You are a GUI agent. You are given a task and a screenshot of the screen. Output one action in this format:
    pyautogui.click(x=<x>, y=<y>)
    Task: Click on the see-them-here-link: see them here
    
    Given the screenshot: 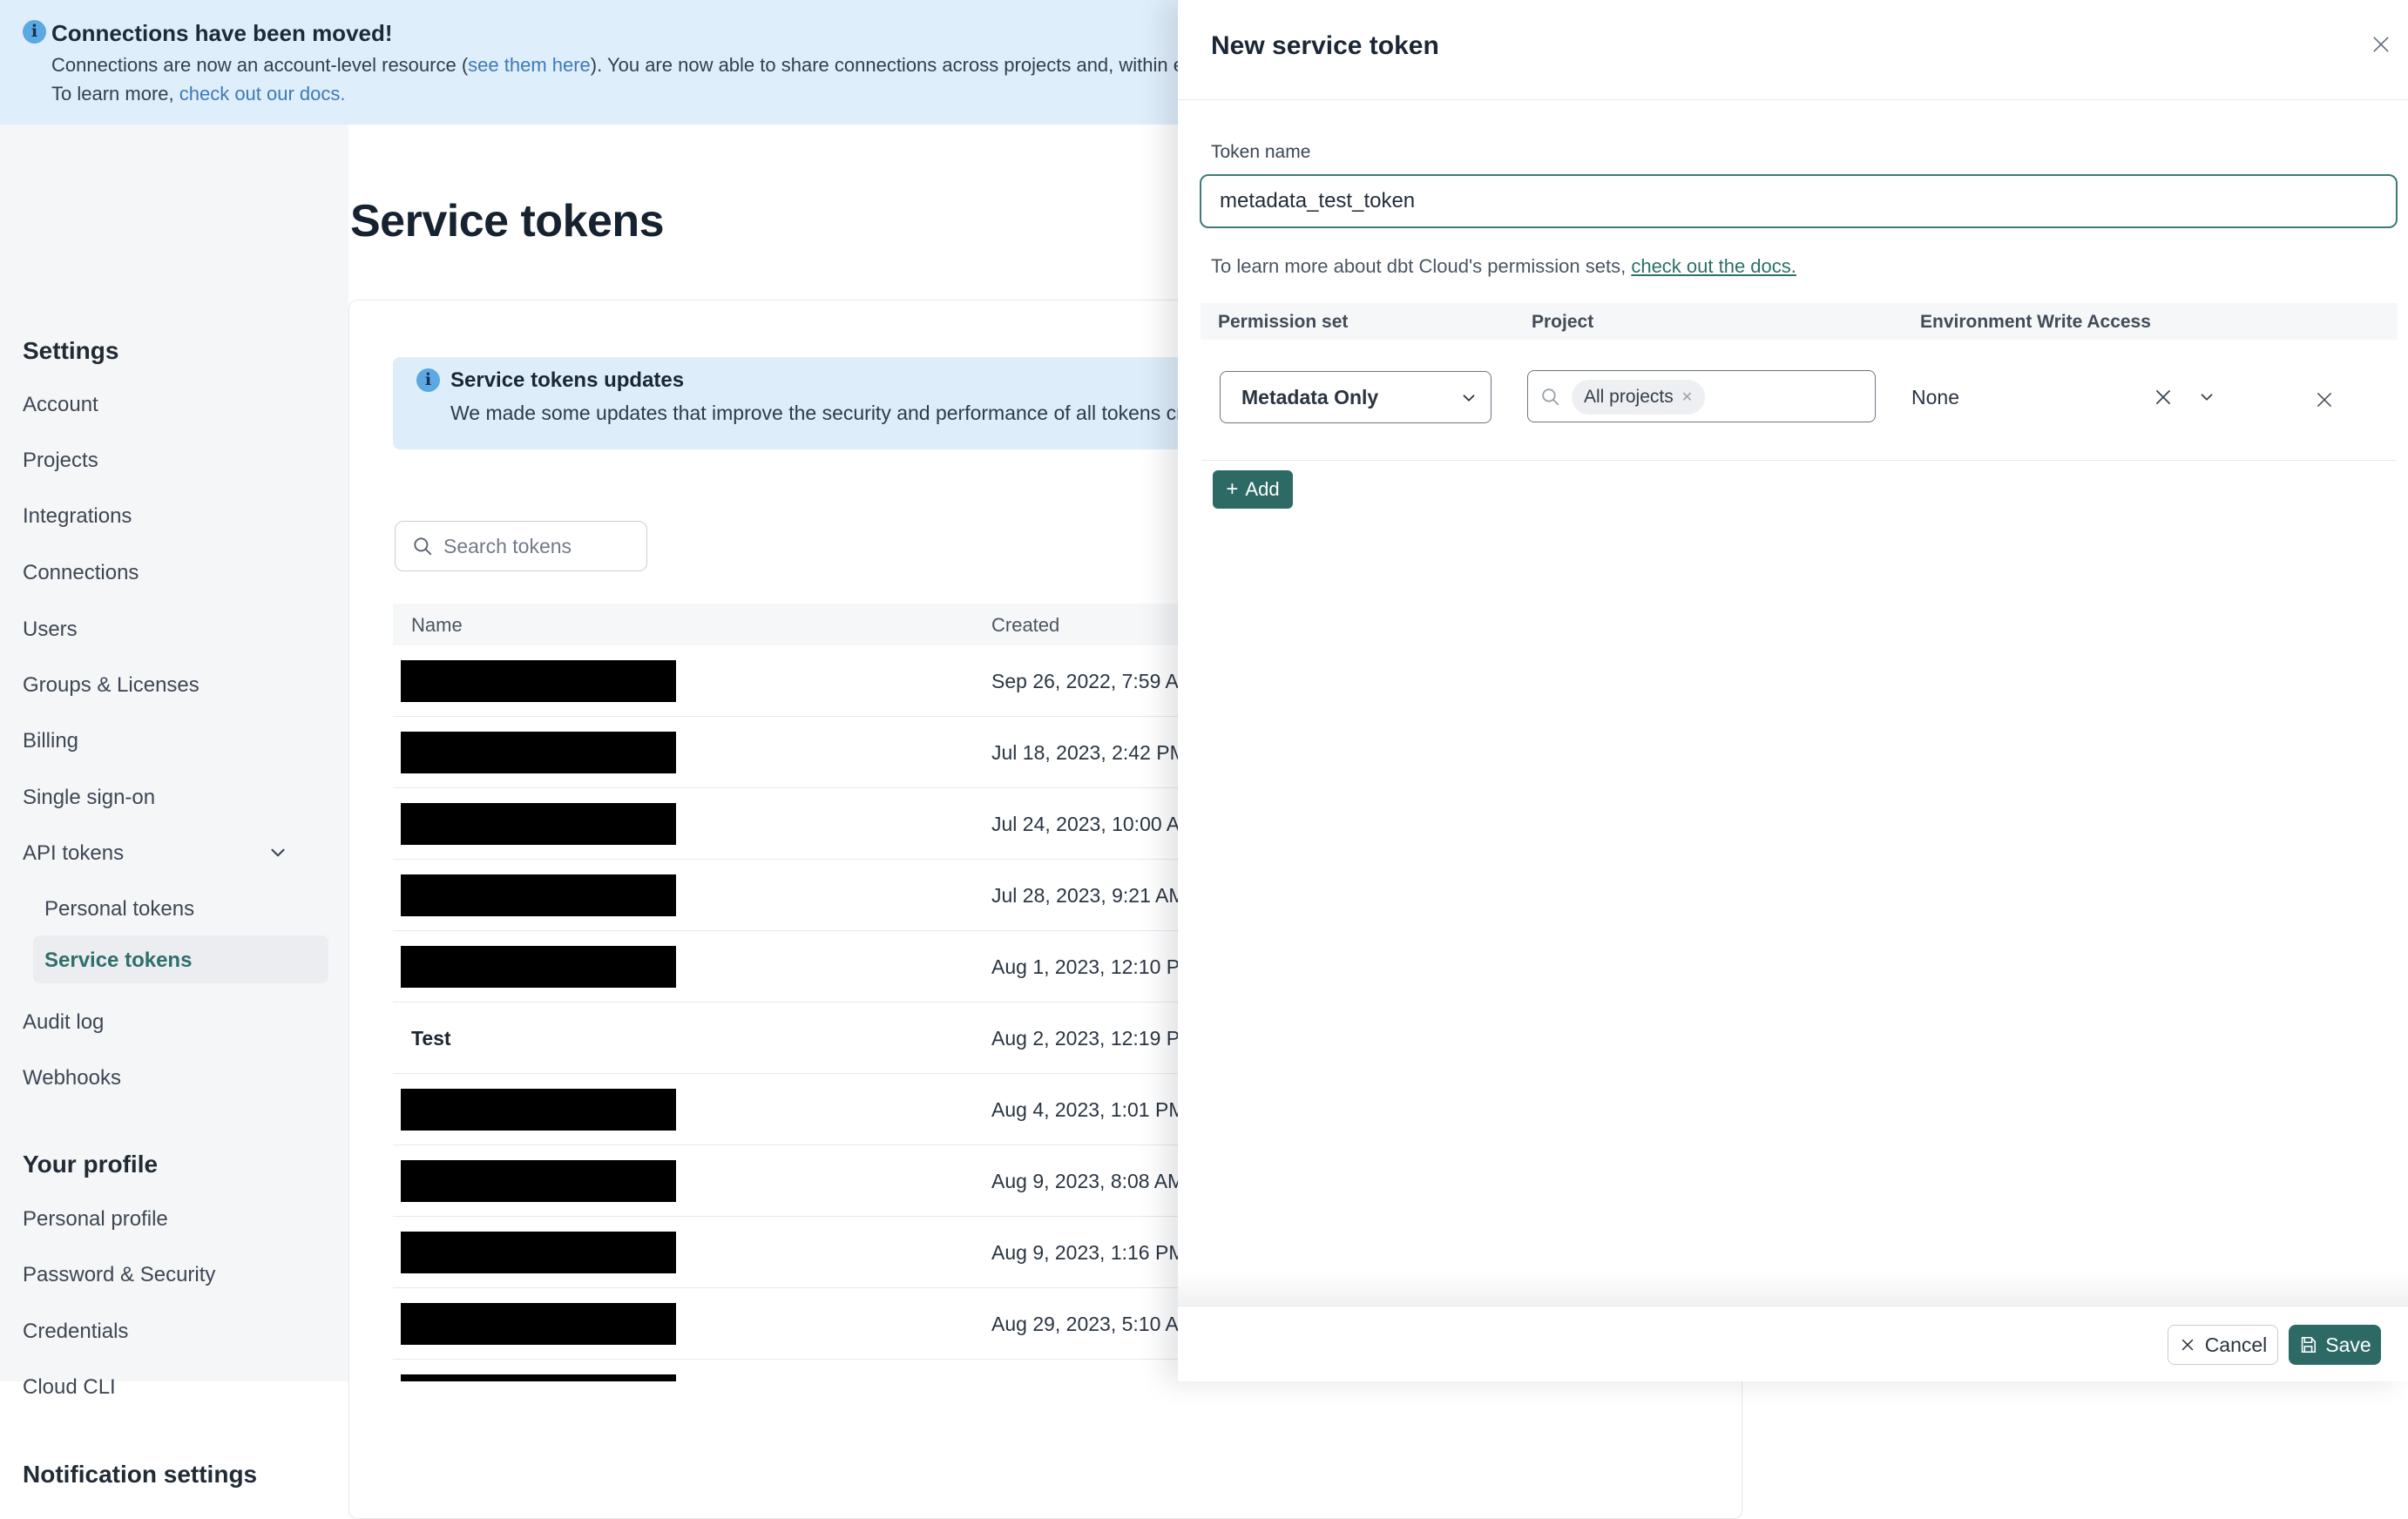 What is the action you would take?
    pyautogui.click(x=529, y=65)
    